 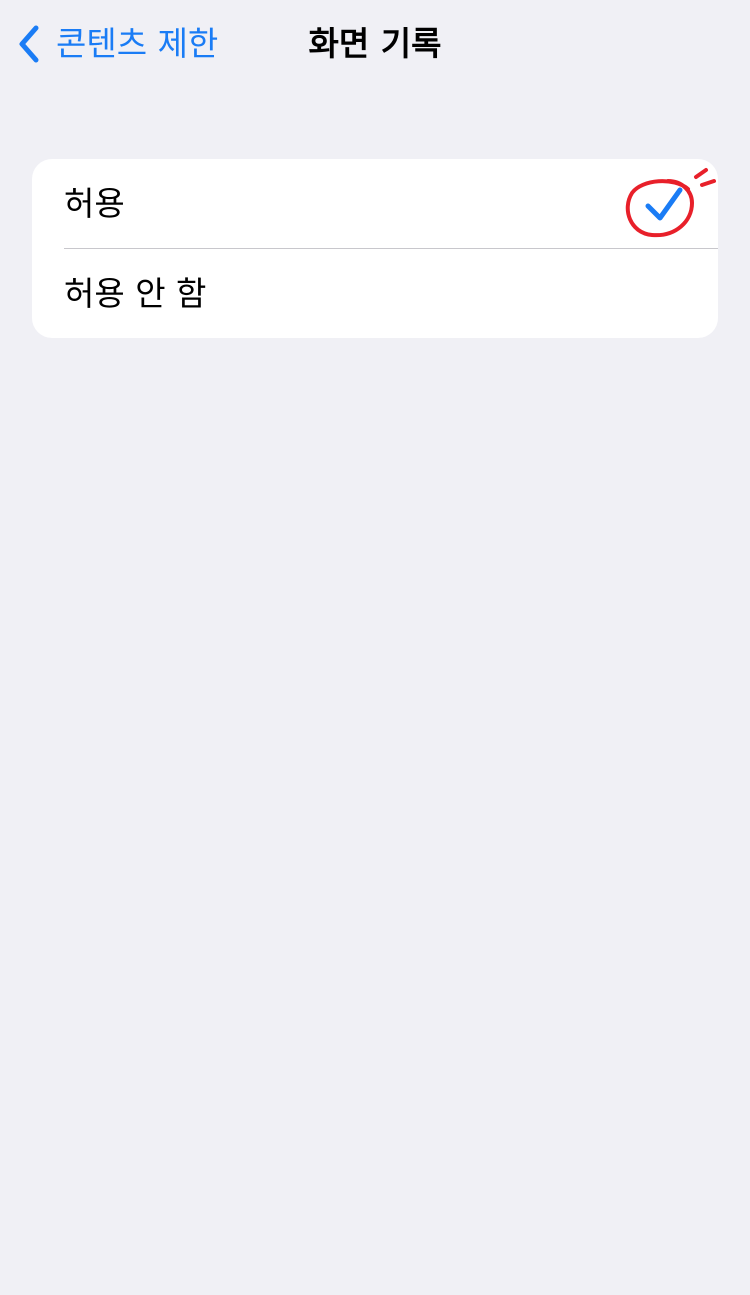 I want to click on option-allow: 허용, so click(x=375, y=203).